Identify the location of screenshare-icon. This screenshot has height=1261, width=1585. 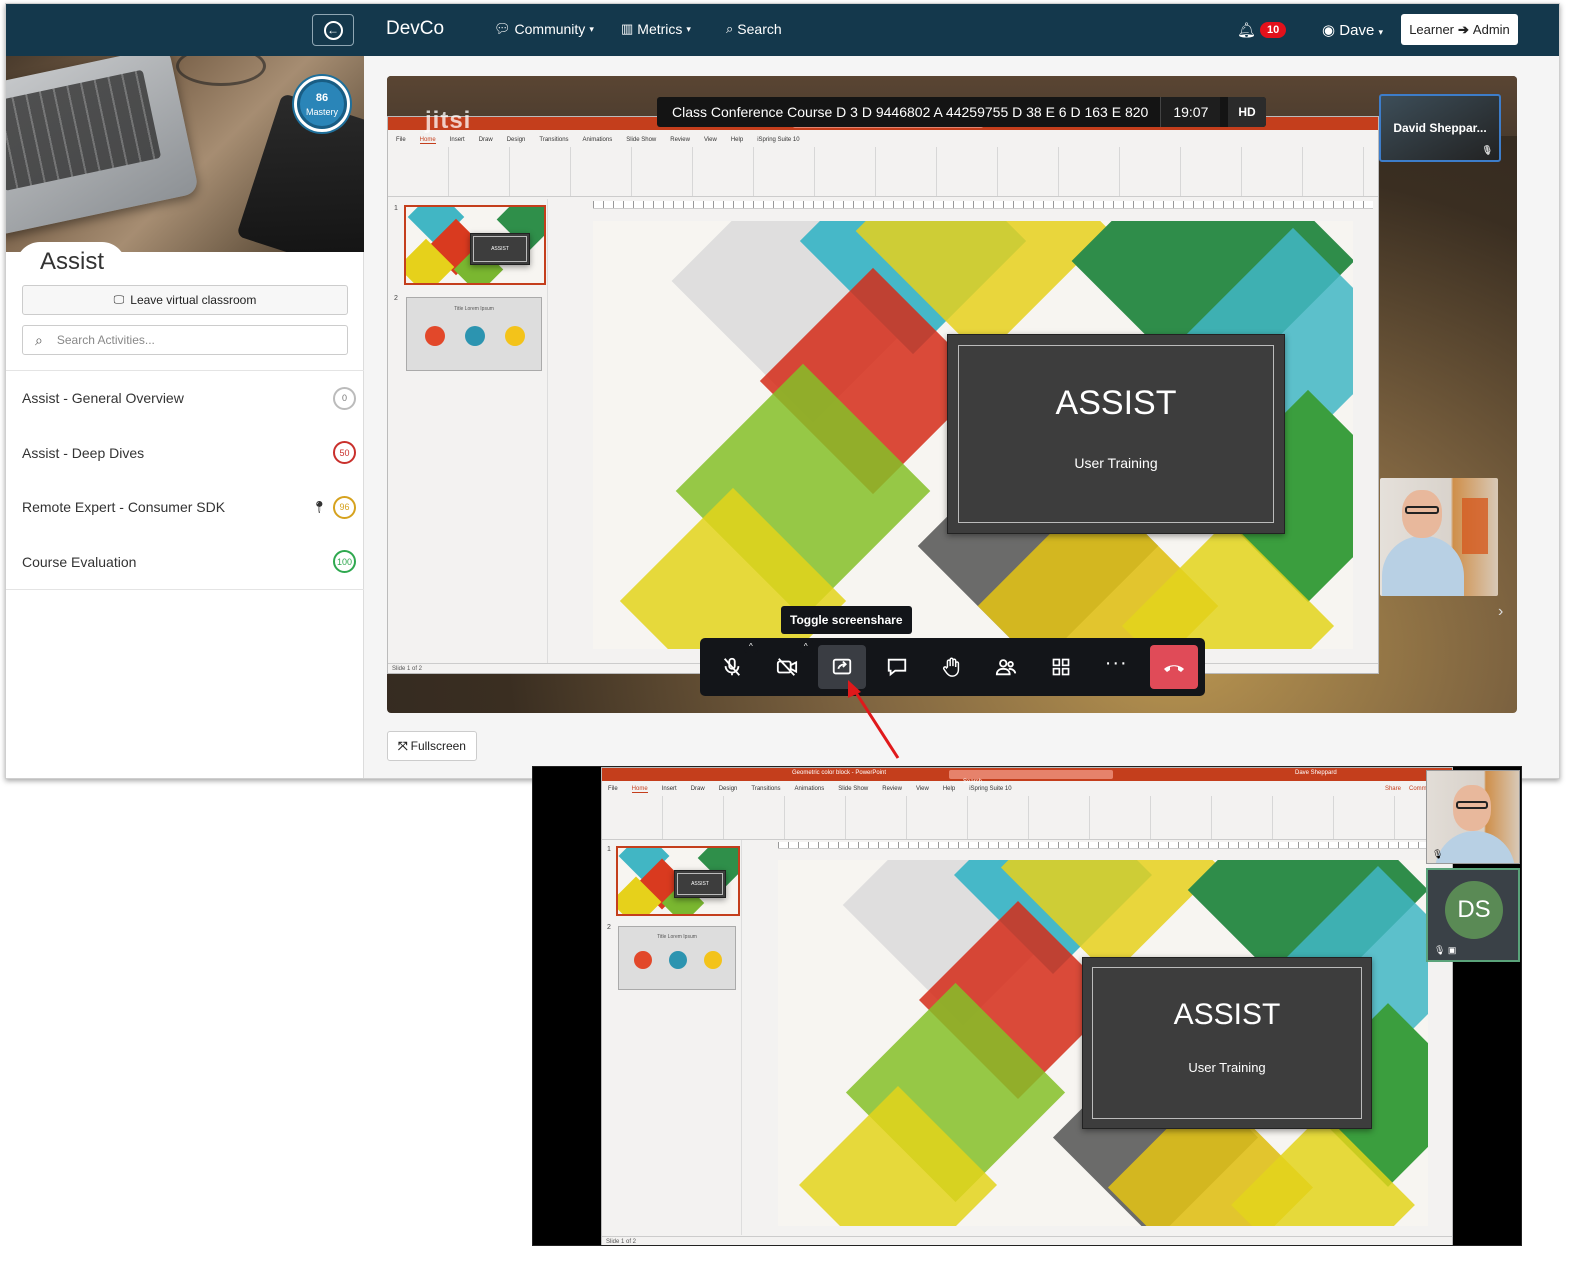
(841, 666).